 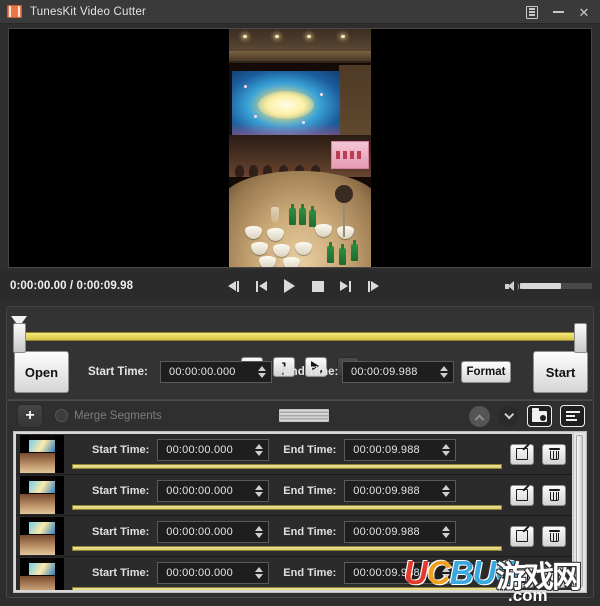 I want to click on segments-scrollbar-thumb, so click(x=579, y=511).